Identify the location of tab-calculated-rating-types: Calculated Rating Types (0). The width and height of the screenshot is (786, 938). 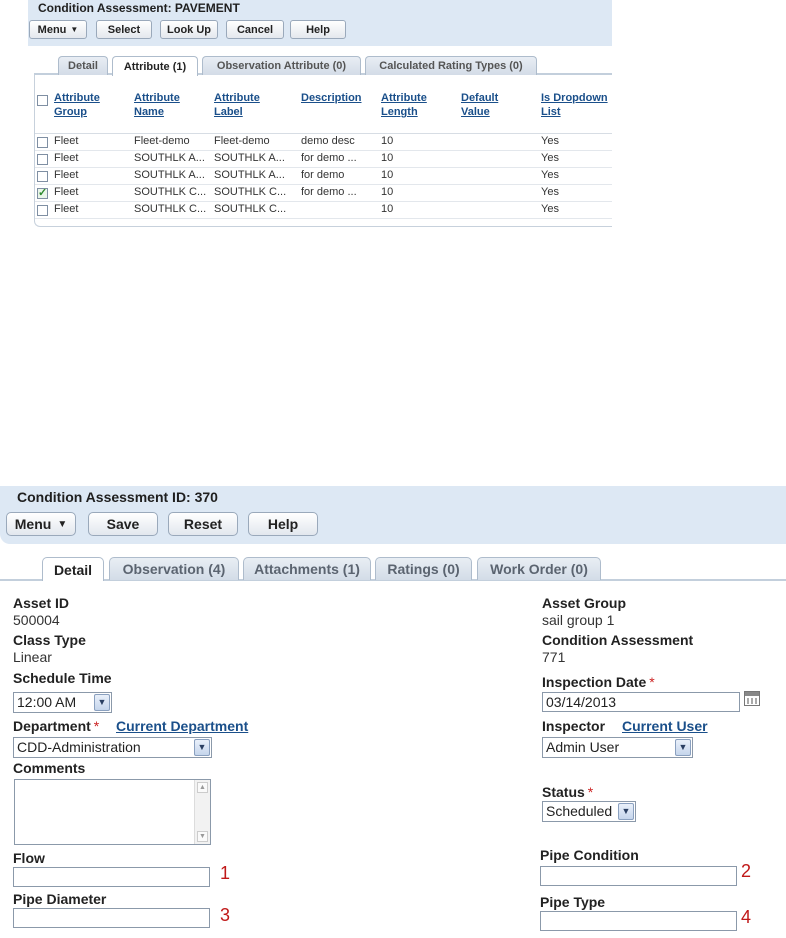
(451, 65).